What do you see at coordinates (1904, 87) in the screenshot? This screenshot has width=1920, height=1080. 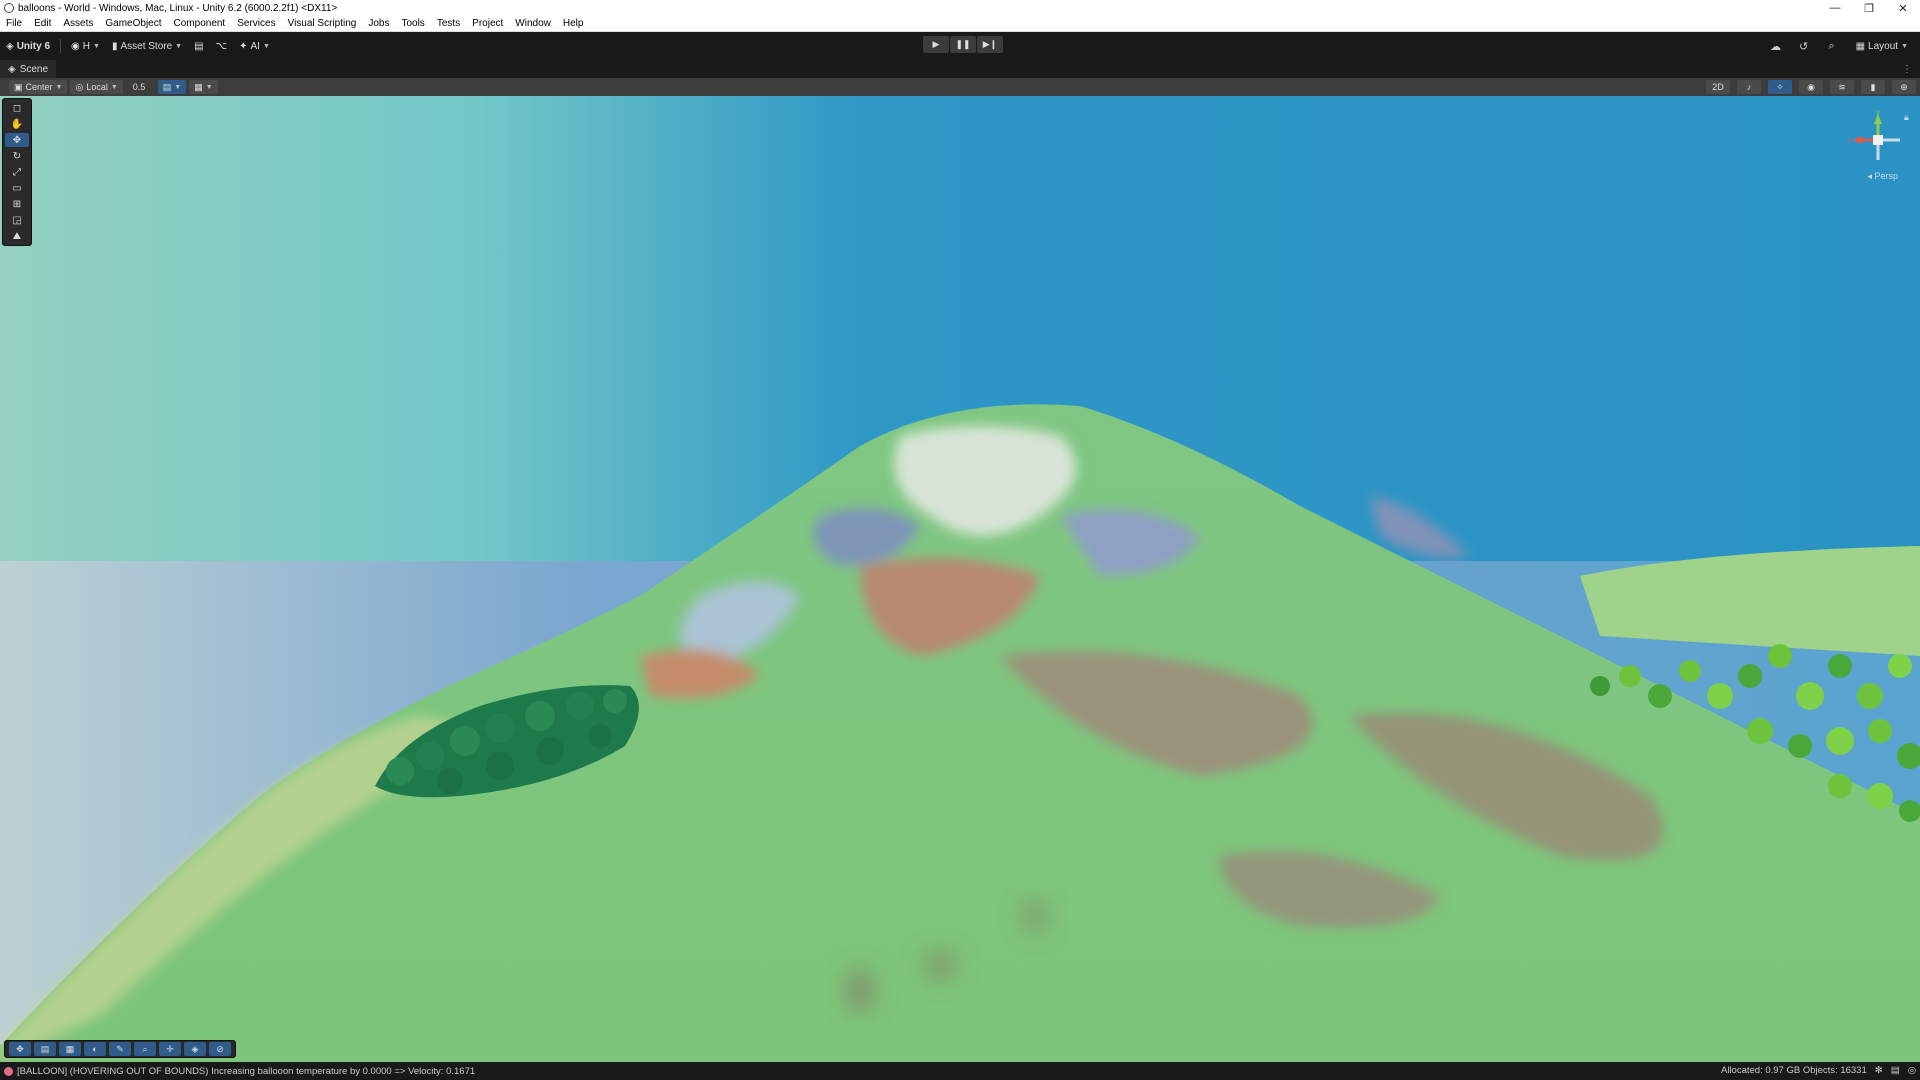 I see `gizmos-button: ⊕` at bounding box center [1904, 87].